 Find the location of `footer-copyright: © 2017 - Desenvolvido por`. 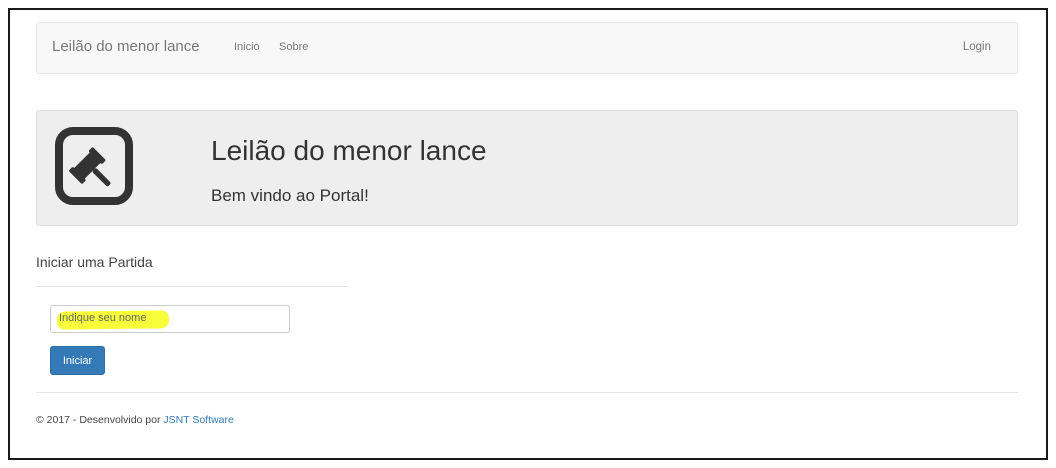

footer-copyright: © 2017 - Desenvolvido por is located at coordinates (100, 420).